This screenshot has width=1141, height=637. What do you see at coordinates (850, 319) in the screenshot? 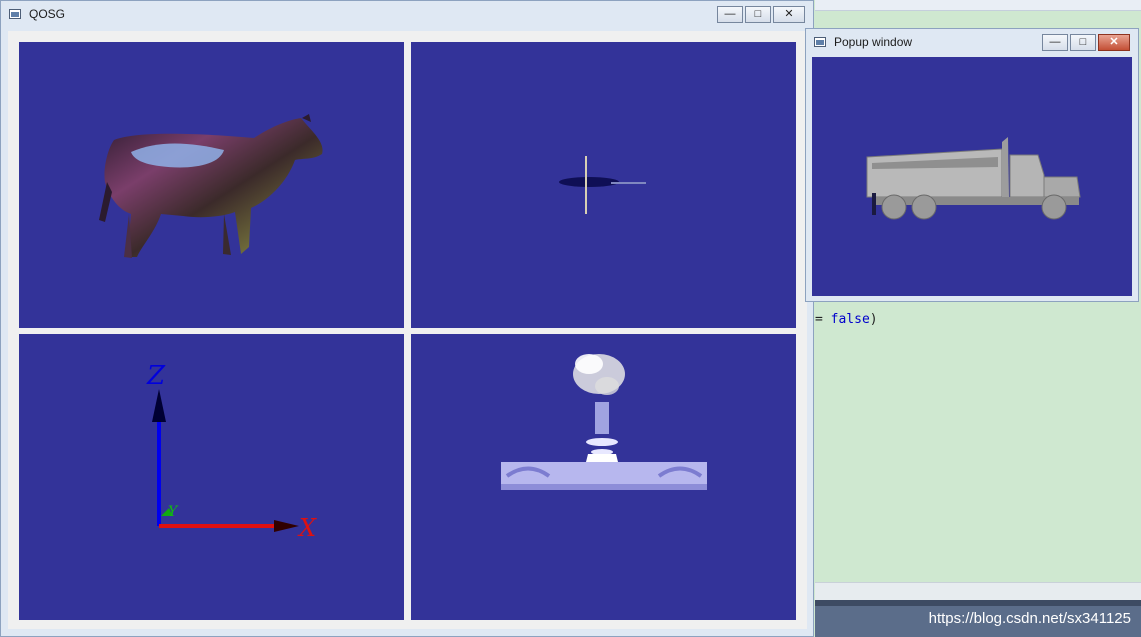
I see `code-keyword: false` at bounding box center [850, 319].